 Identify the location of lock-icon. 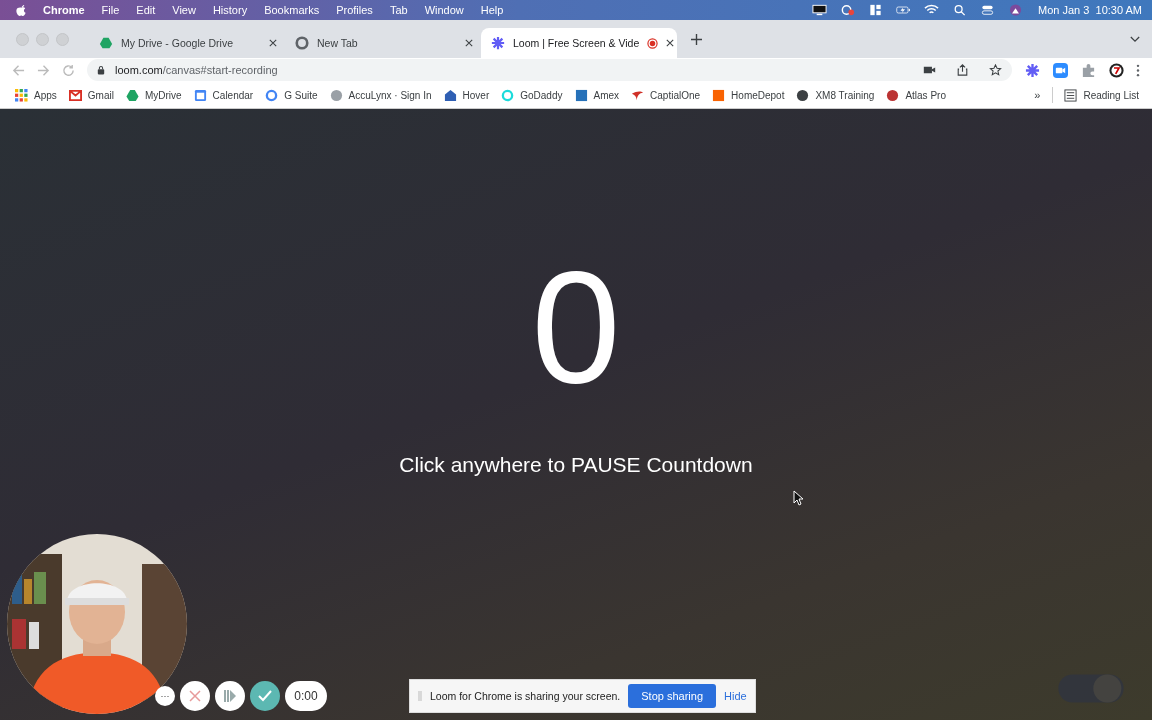
(101, 70).